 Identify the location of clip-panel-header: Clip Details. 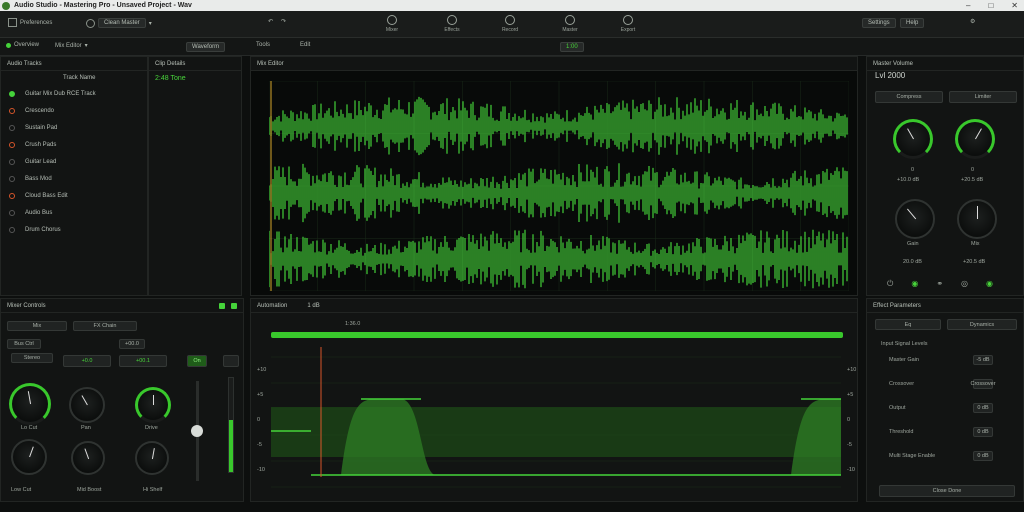
(195, 64).